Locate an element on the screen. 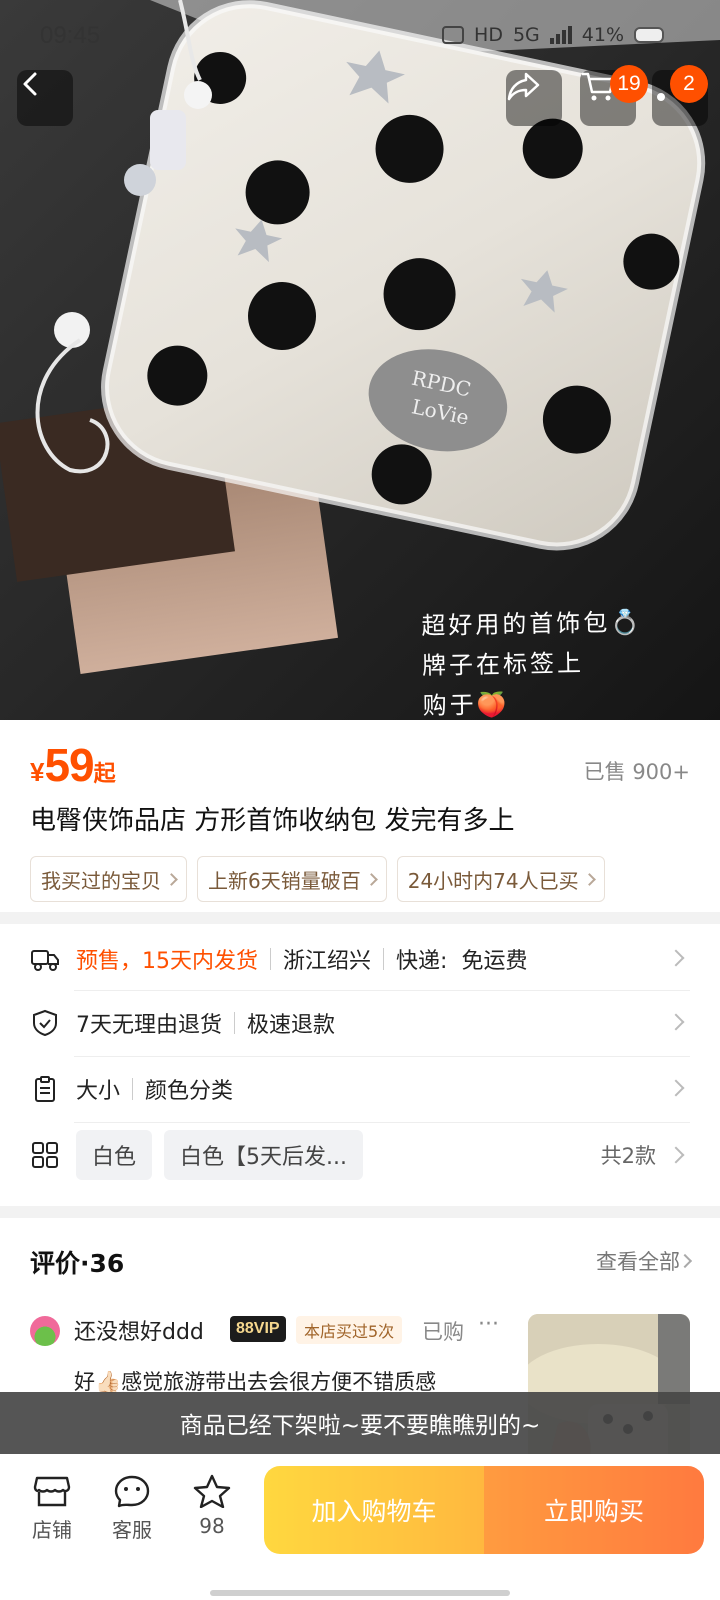  message-count-badge: 2 is located at coordinates (689, 84).